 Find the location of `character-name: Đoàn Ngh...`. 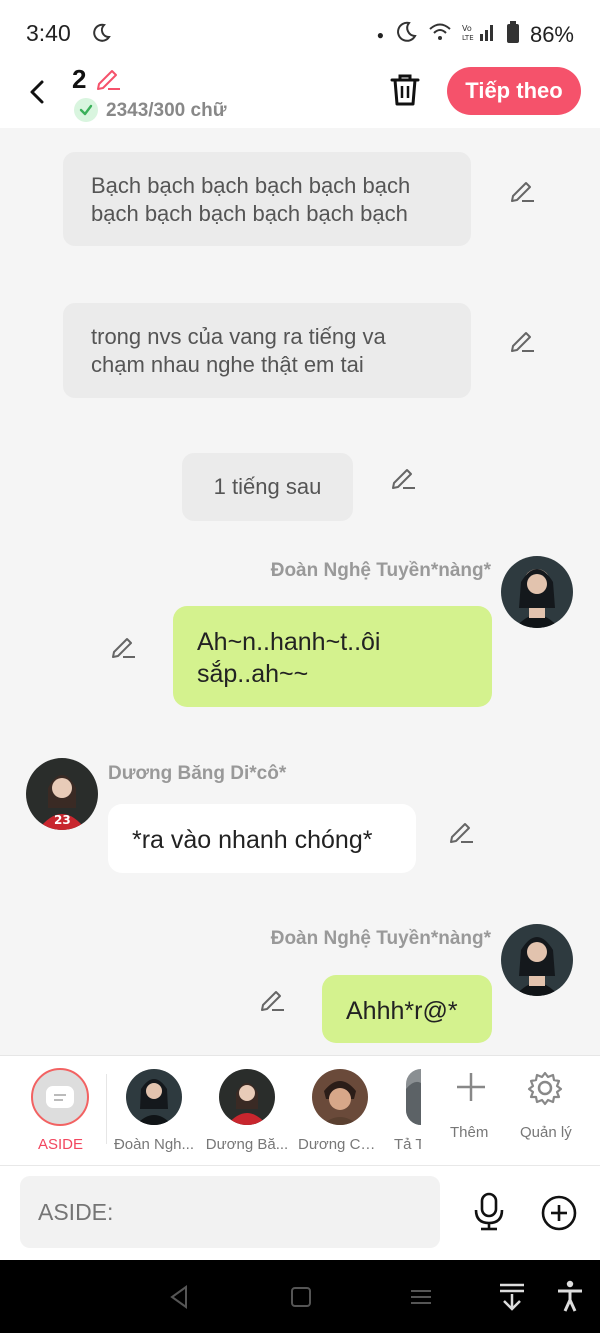

character-name: Đoàn Ngh... is located at coordinates (154, 1144).